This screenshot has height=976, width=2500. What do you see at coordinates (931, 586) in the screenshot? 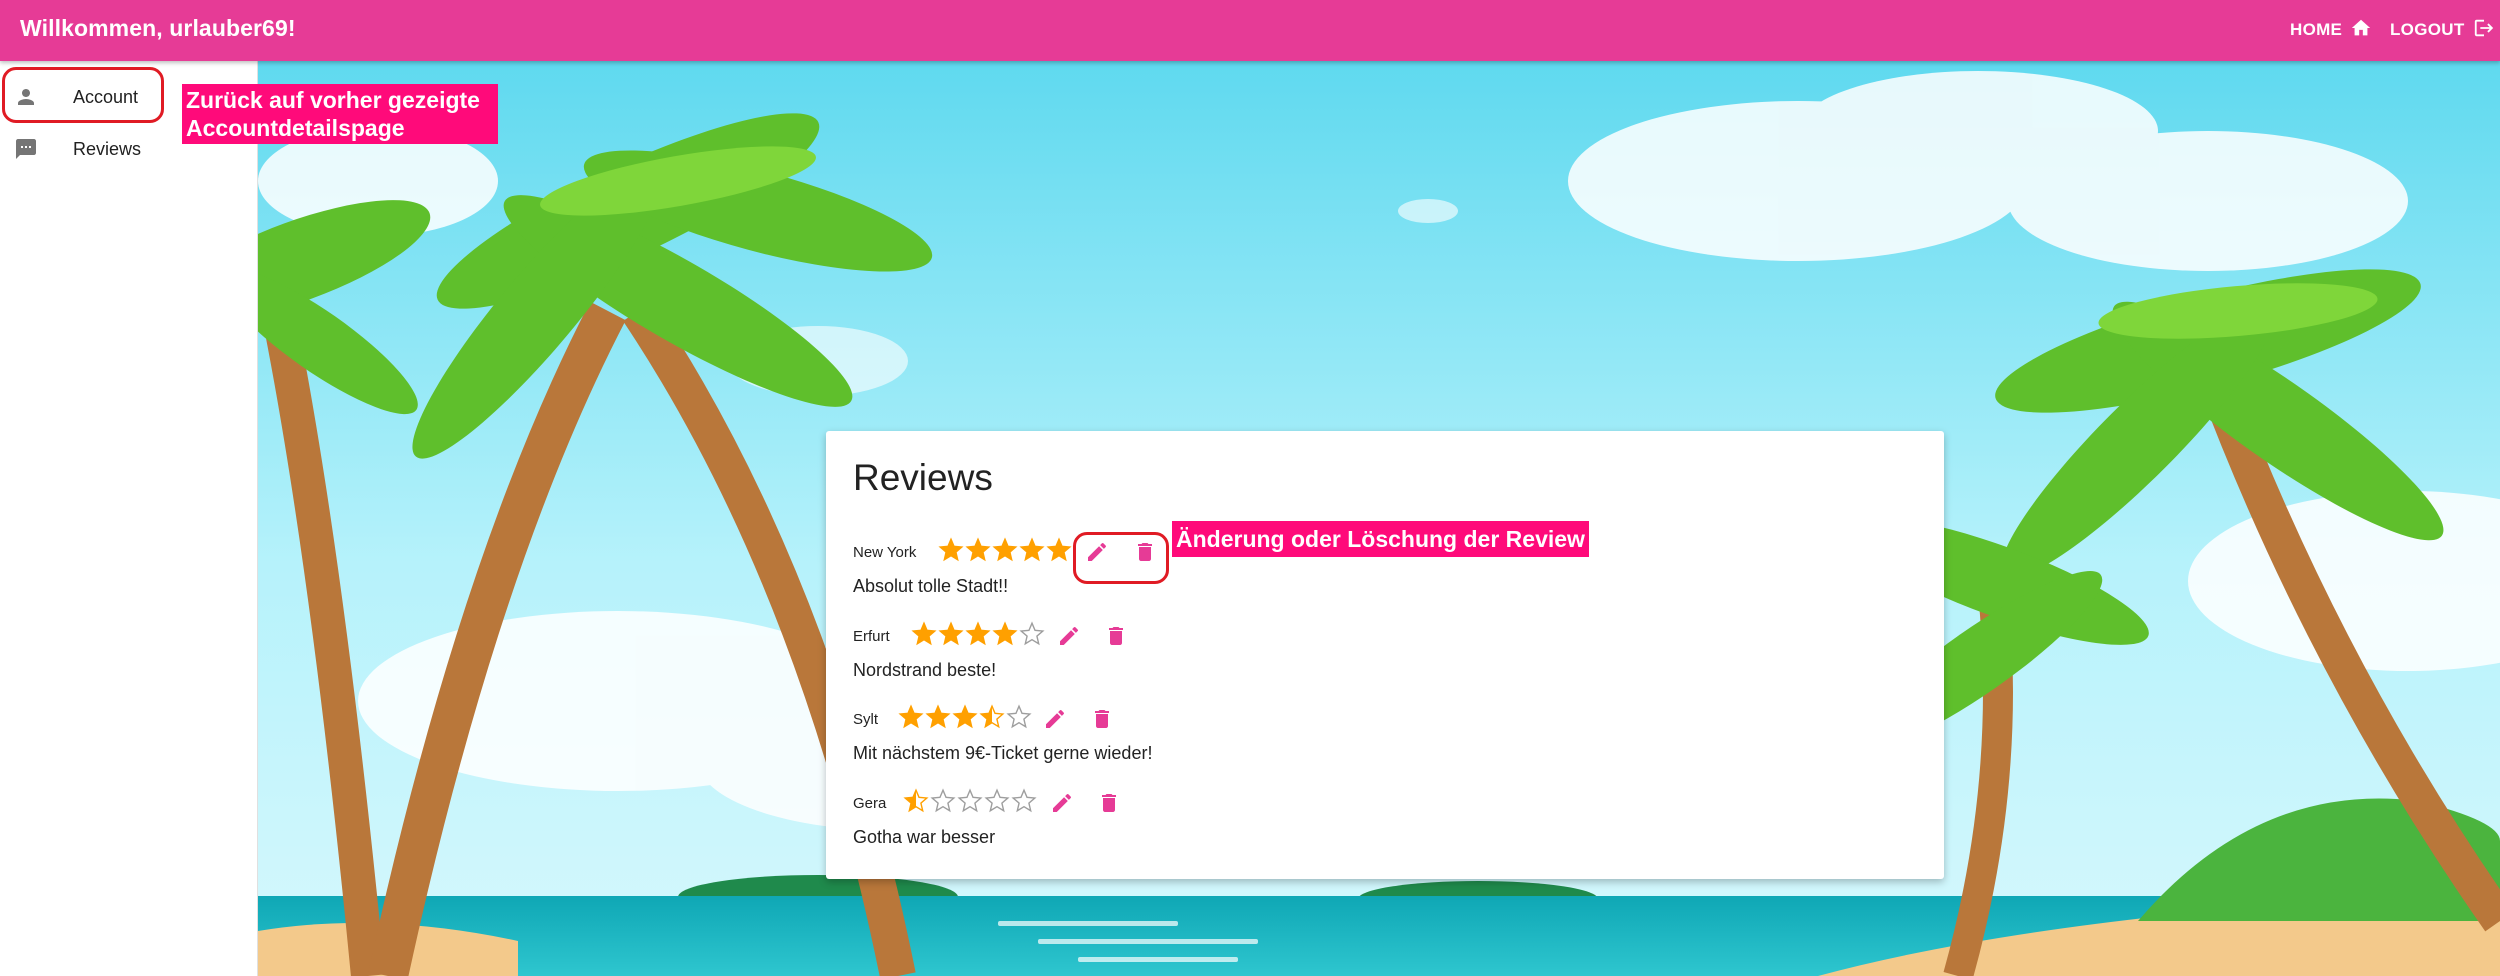
I see `review-comment: Absolut tolle Stadt!!` at bounding box center [931, 586].